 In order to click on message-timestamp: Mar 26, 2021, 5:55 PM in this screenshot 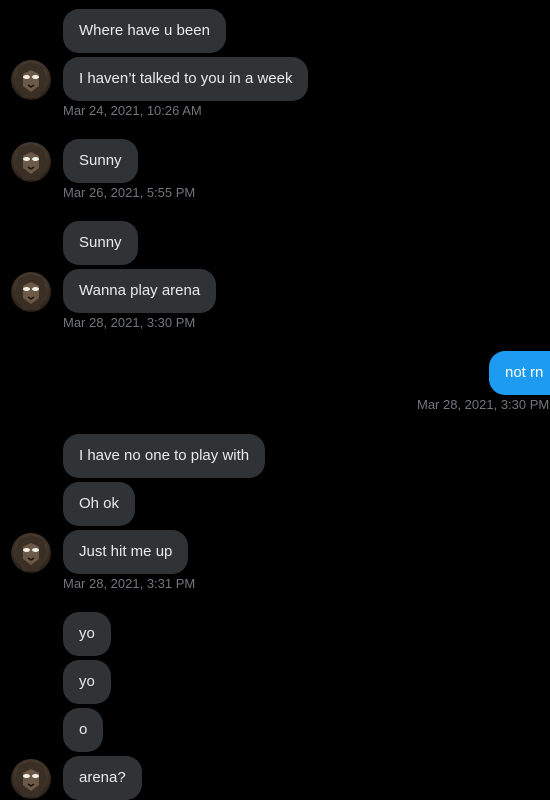, I will do `click(129, 192)`.